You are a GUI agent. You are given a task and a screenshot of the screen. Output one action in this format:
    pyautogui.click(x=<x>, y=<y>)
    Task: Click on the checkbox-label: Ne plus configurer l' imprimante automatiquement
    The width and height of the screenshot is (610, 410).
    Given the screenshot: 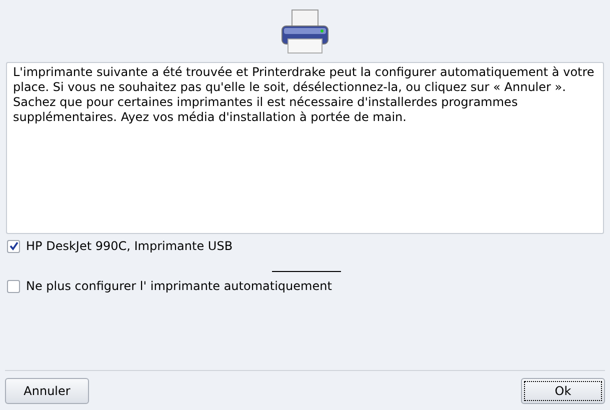 What is the action you would take?
    pyautogui.click(x=179, y=286)
    